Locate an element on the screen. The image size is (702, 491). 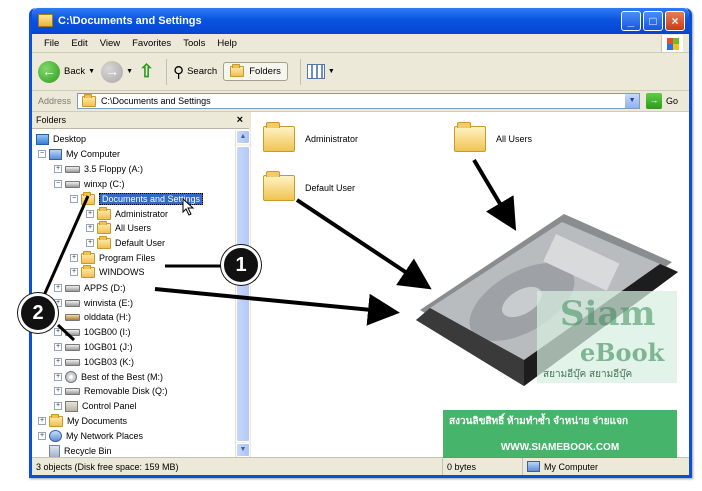
tree-item-drive-j: +10GB01 (J:) is located at coordinates (93, 347).